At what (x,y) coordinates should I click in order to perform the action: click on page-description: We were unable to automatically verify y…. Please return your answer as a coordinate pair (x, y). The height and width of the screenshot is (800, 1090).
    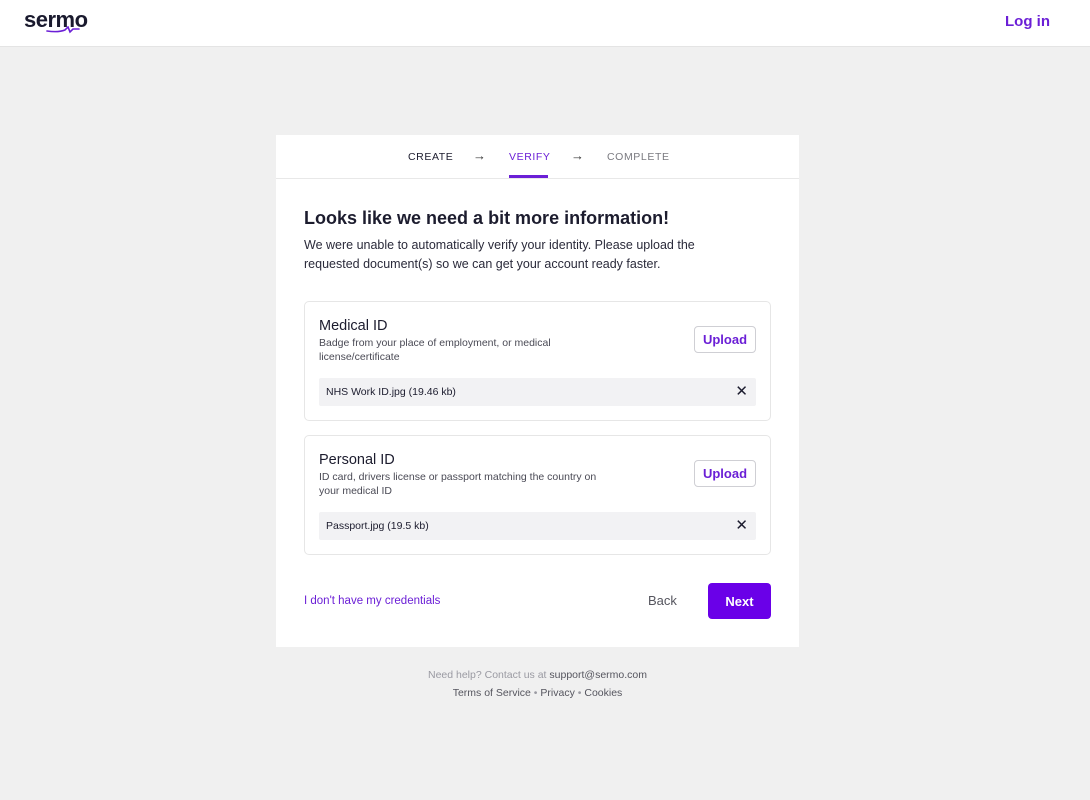
    Looking at the image, I should click on (499, 254).